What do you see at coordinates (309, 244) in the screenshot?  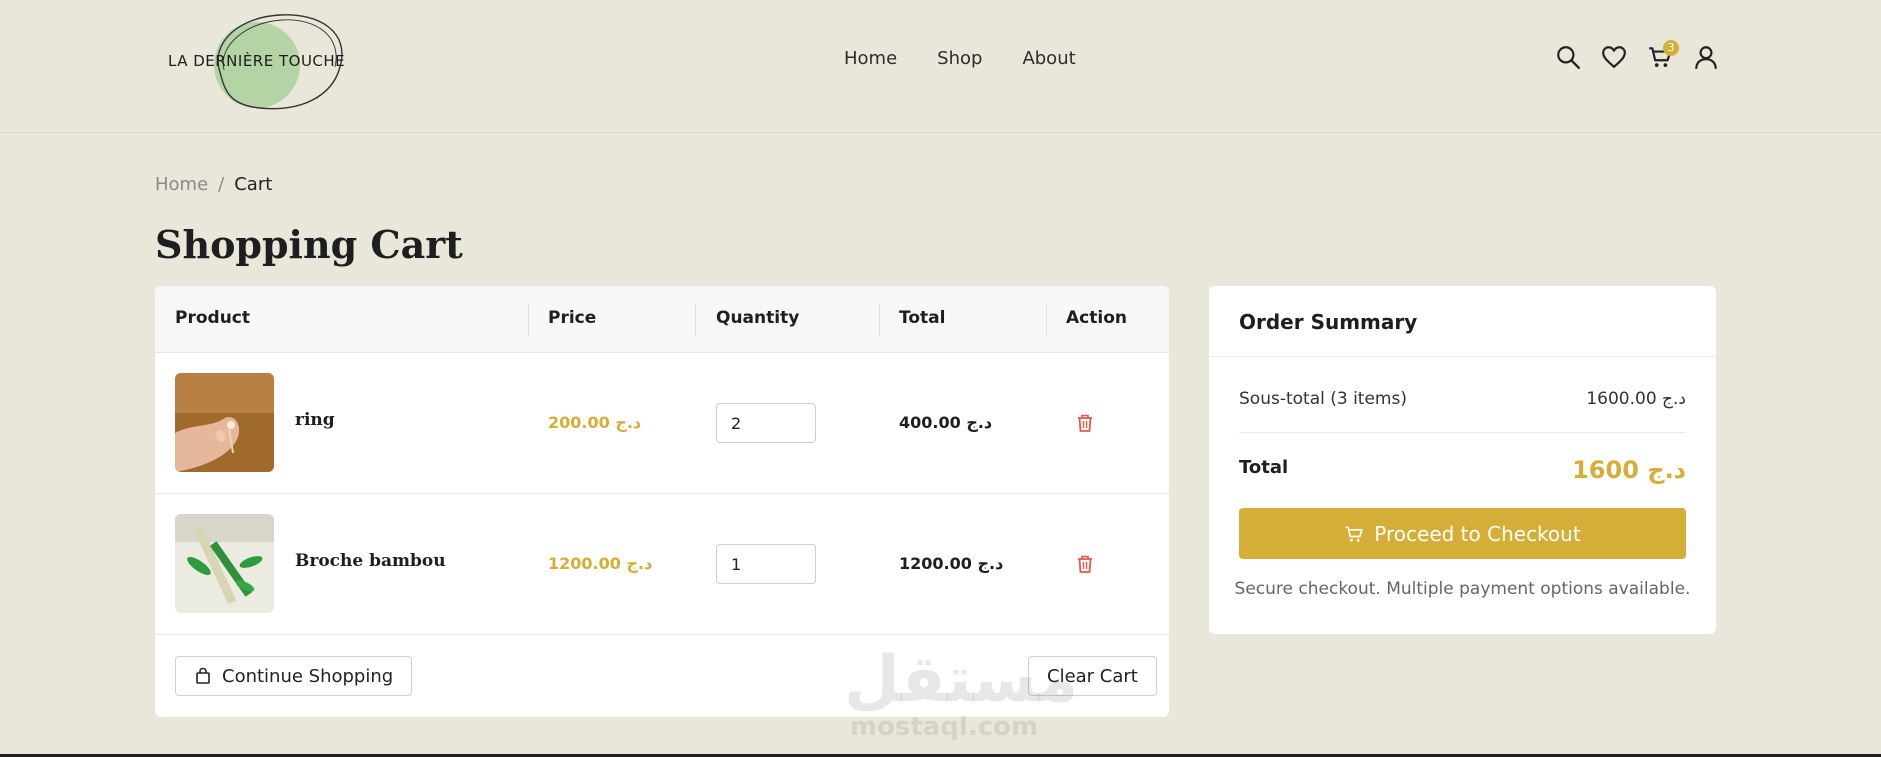 I see `page-title: Shopping Cart` at bounding box center [309, 244].